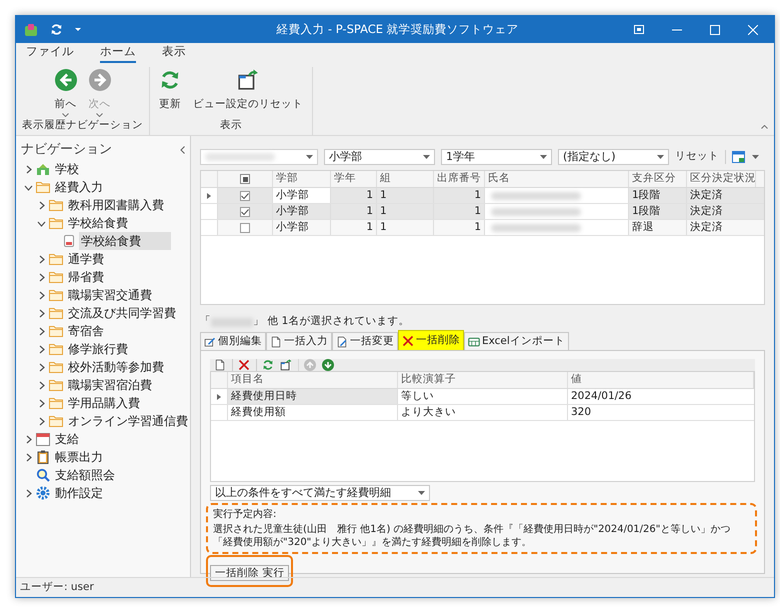 The height and width of the screenshot is (612, 780). I want to click on table-row: 小学部 1 1 1 辞退 決定済, so click(482, 228).